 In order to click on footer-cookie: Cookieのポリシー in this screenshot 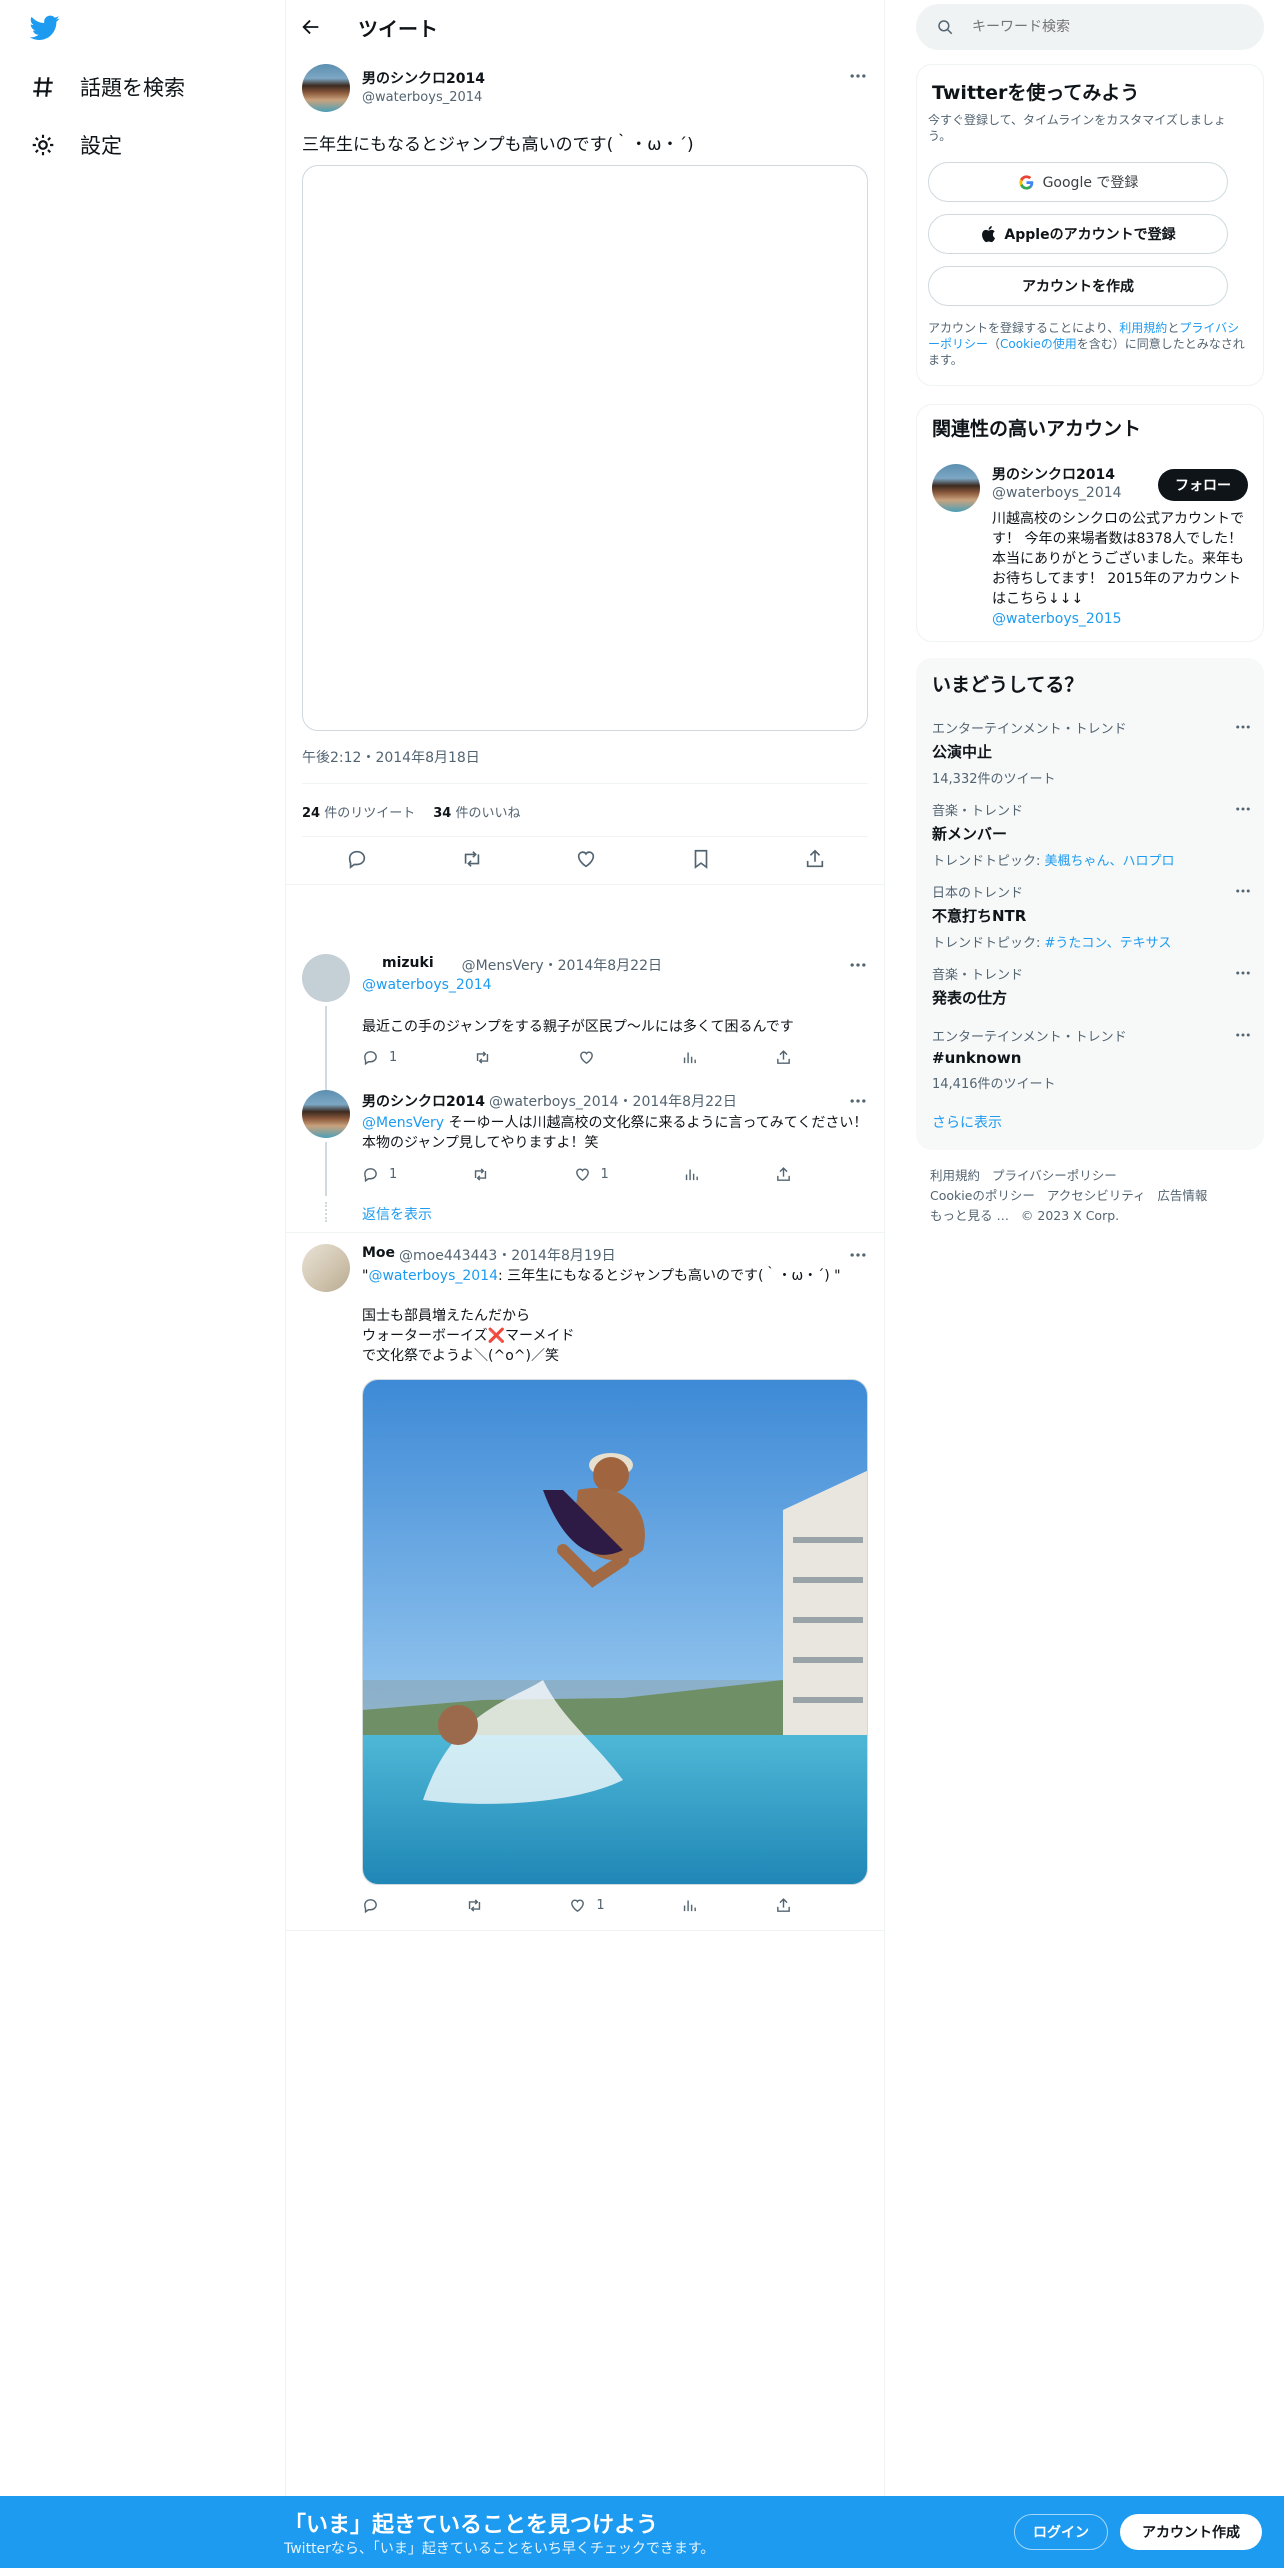, I will do `click(982, 1195)`.